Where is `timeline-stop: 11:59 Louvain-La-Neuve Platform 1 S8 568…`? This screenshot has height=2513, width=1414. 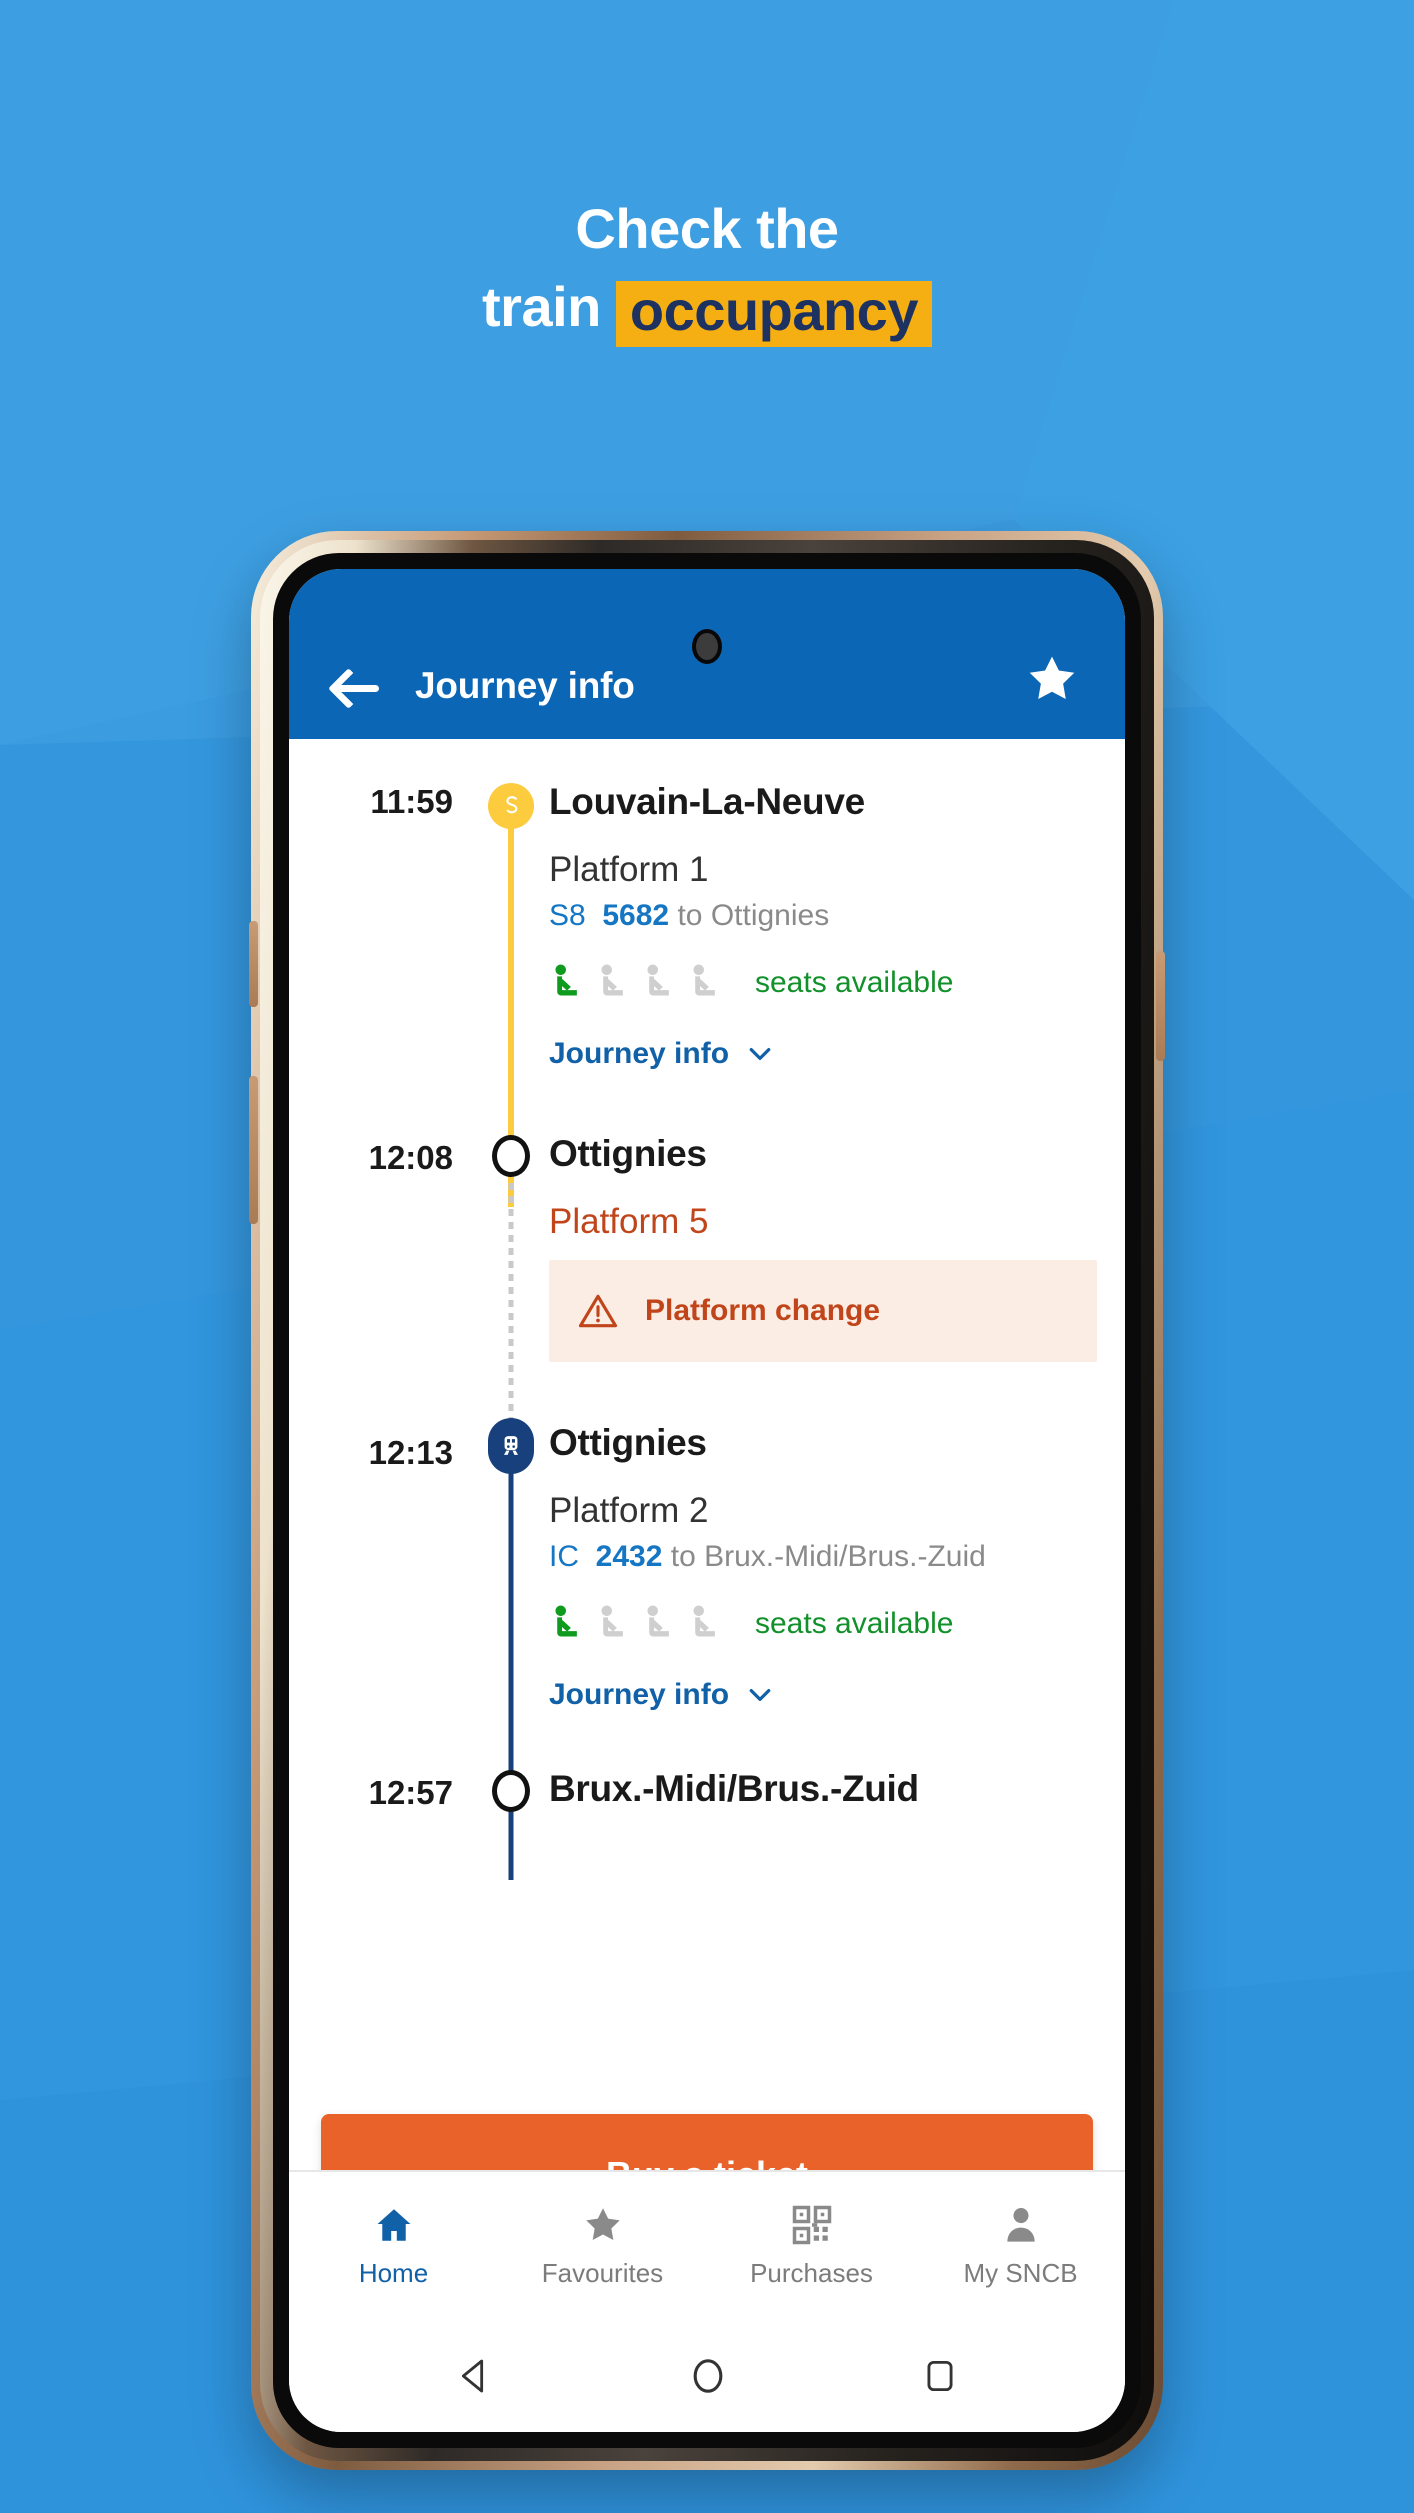
timeline-stop: 11:59 Louvain-La-Neuve Platform 1 S8 568… is located at coordinates (707, 973).